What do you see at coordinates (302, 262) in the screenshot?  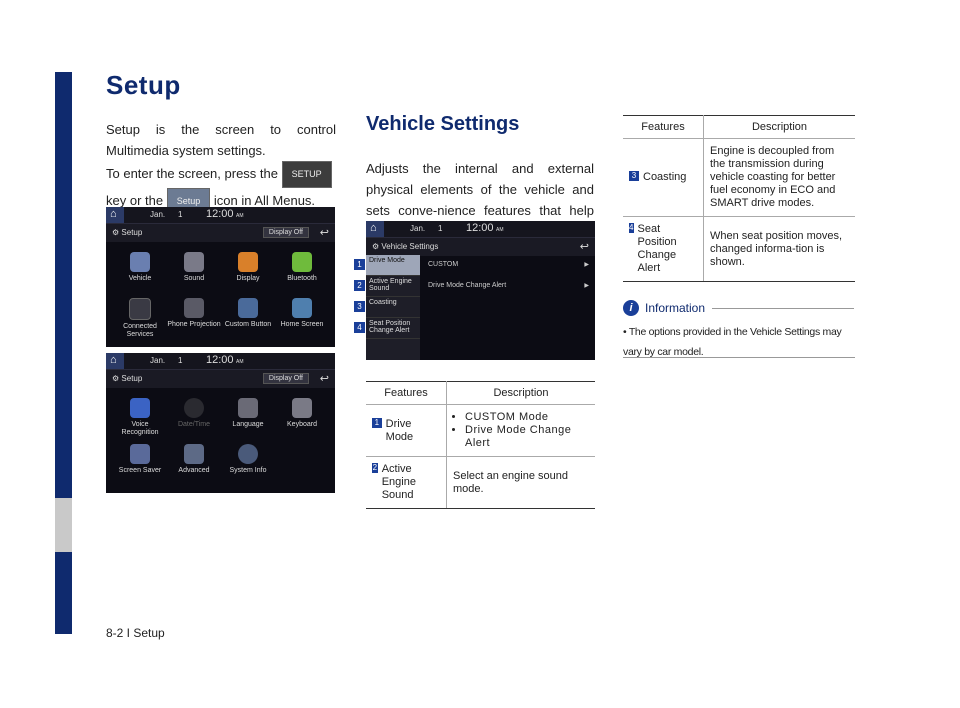 I see `bluetooth-icon` at bounding box center [302, 262].